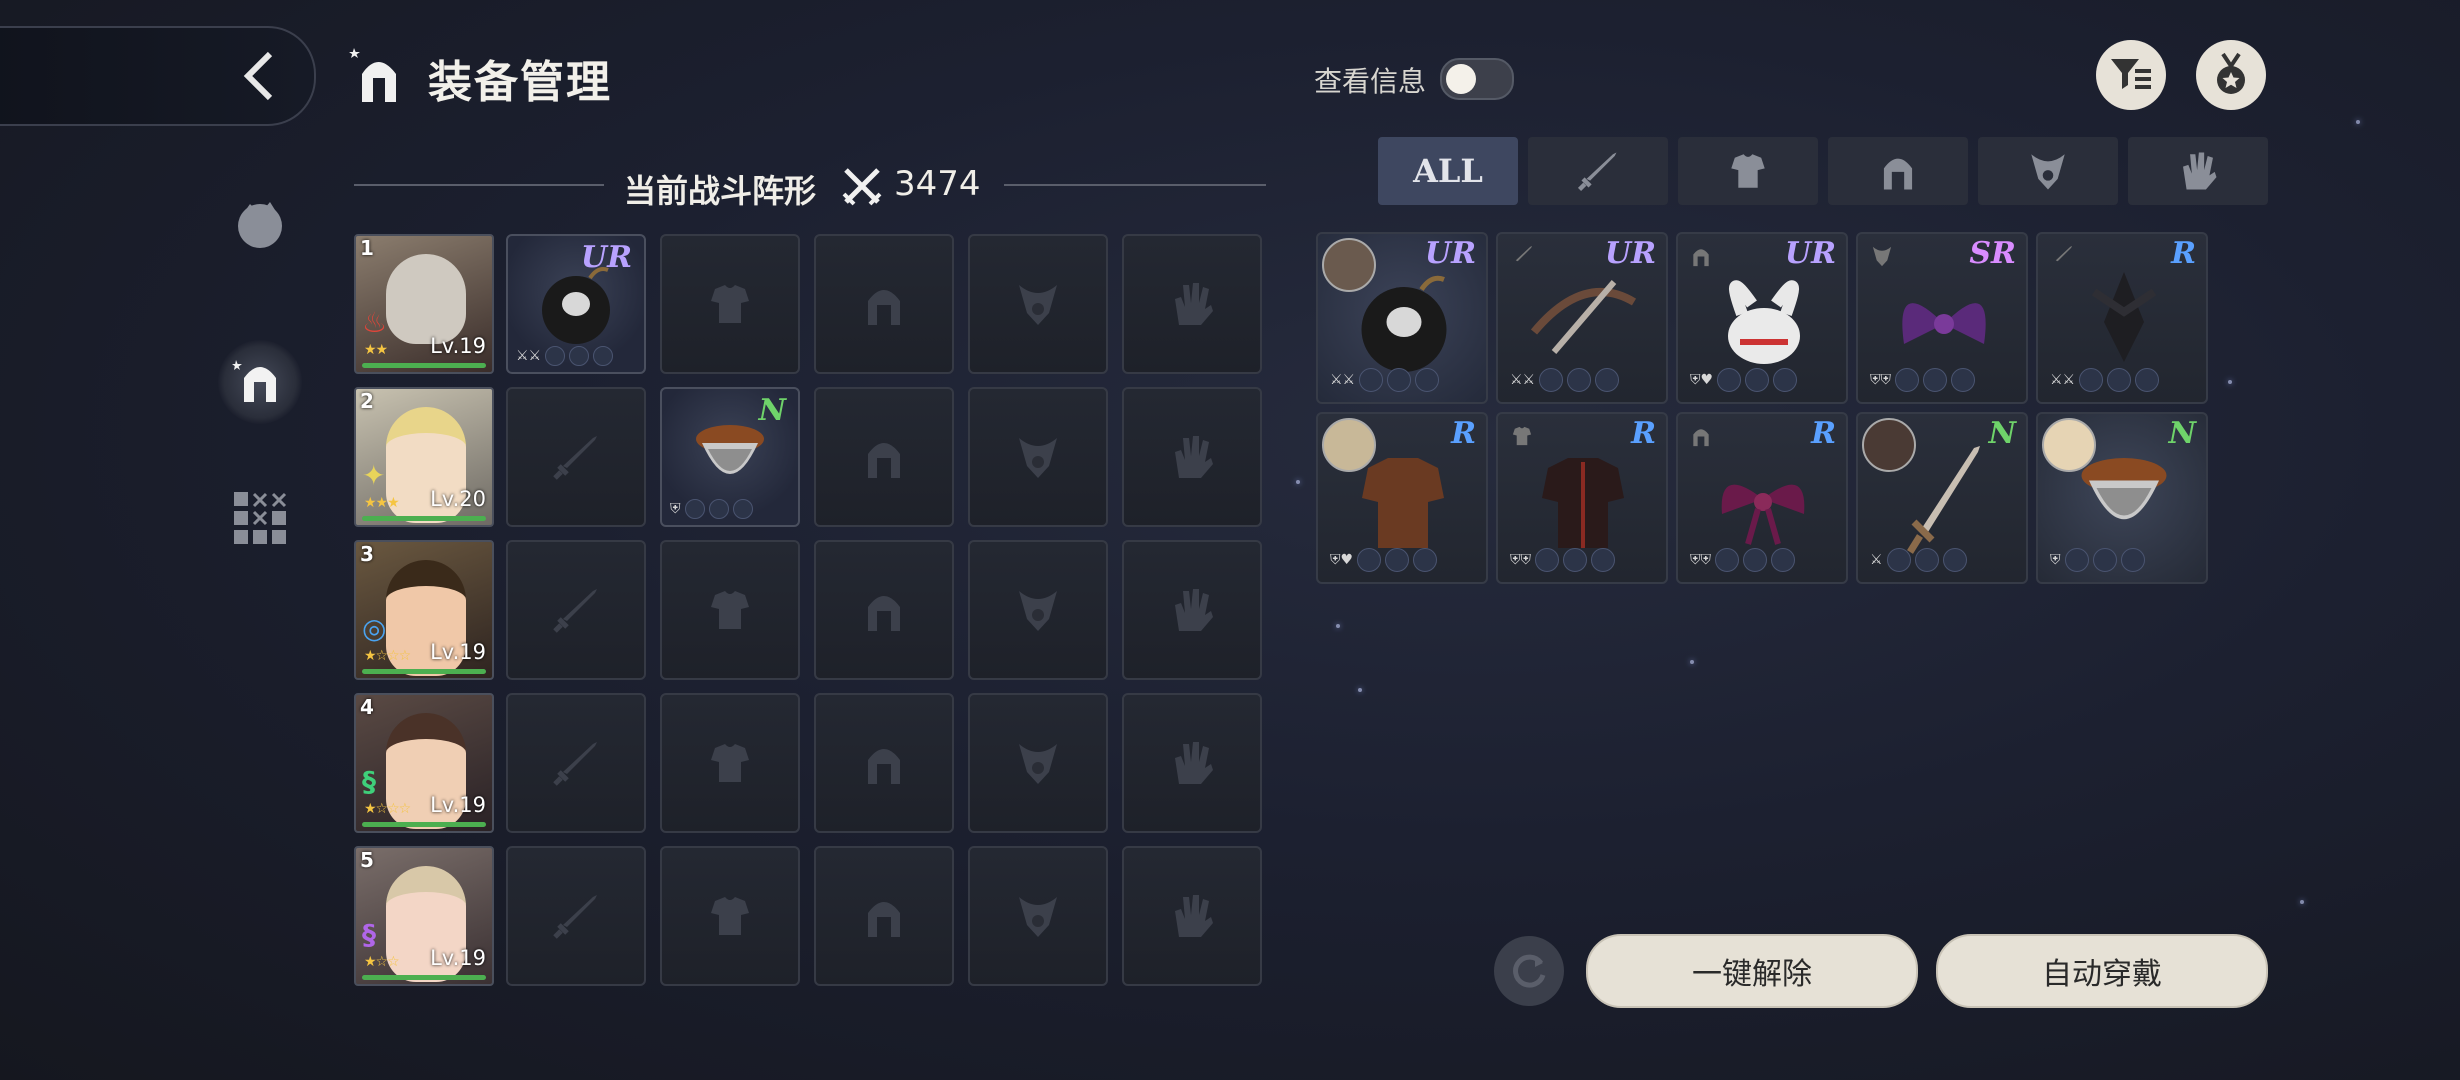 The width and height of the screenshot is (2460, 1080). What do you see at coordinates (1823, 171) in the screenshot?
I see `equipment-type-tabs: ALL` at bounding box center [1823, 171].